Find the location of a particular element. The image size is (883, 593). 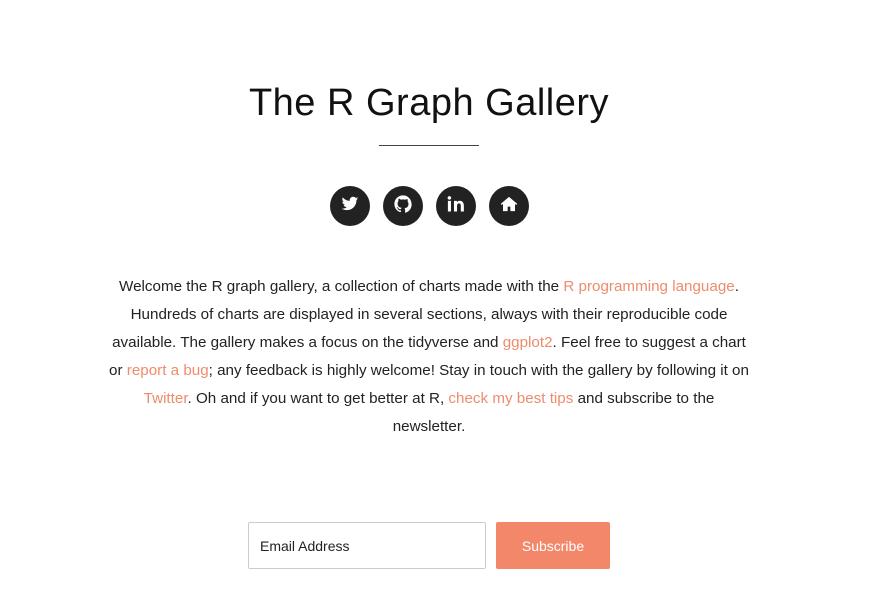

github-link is located at coordinates (403, 206).